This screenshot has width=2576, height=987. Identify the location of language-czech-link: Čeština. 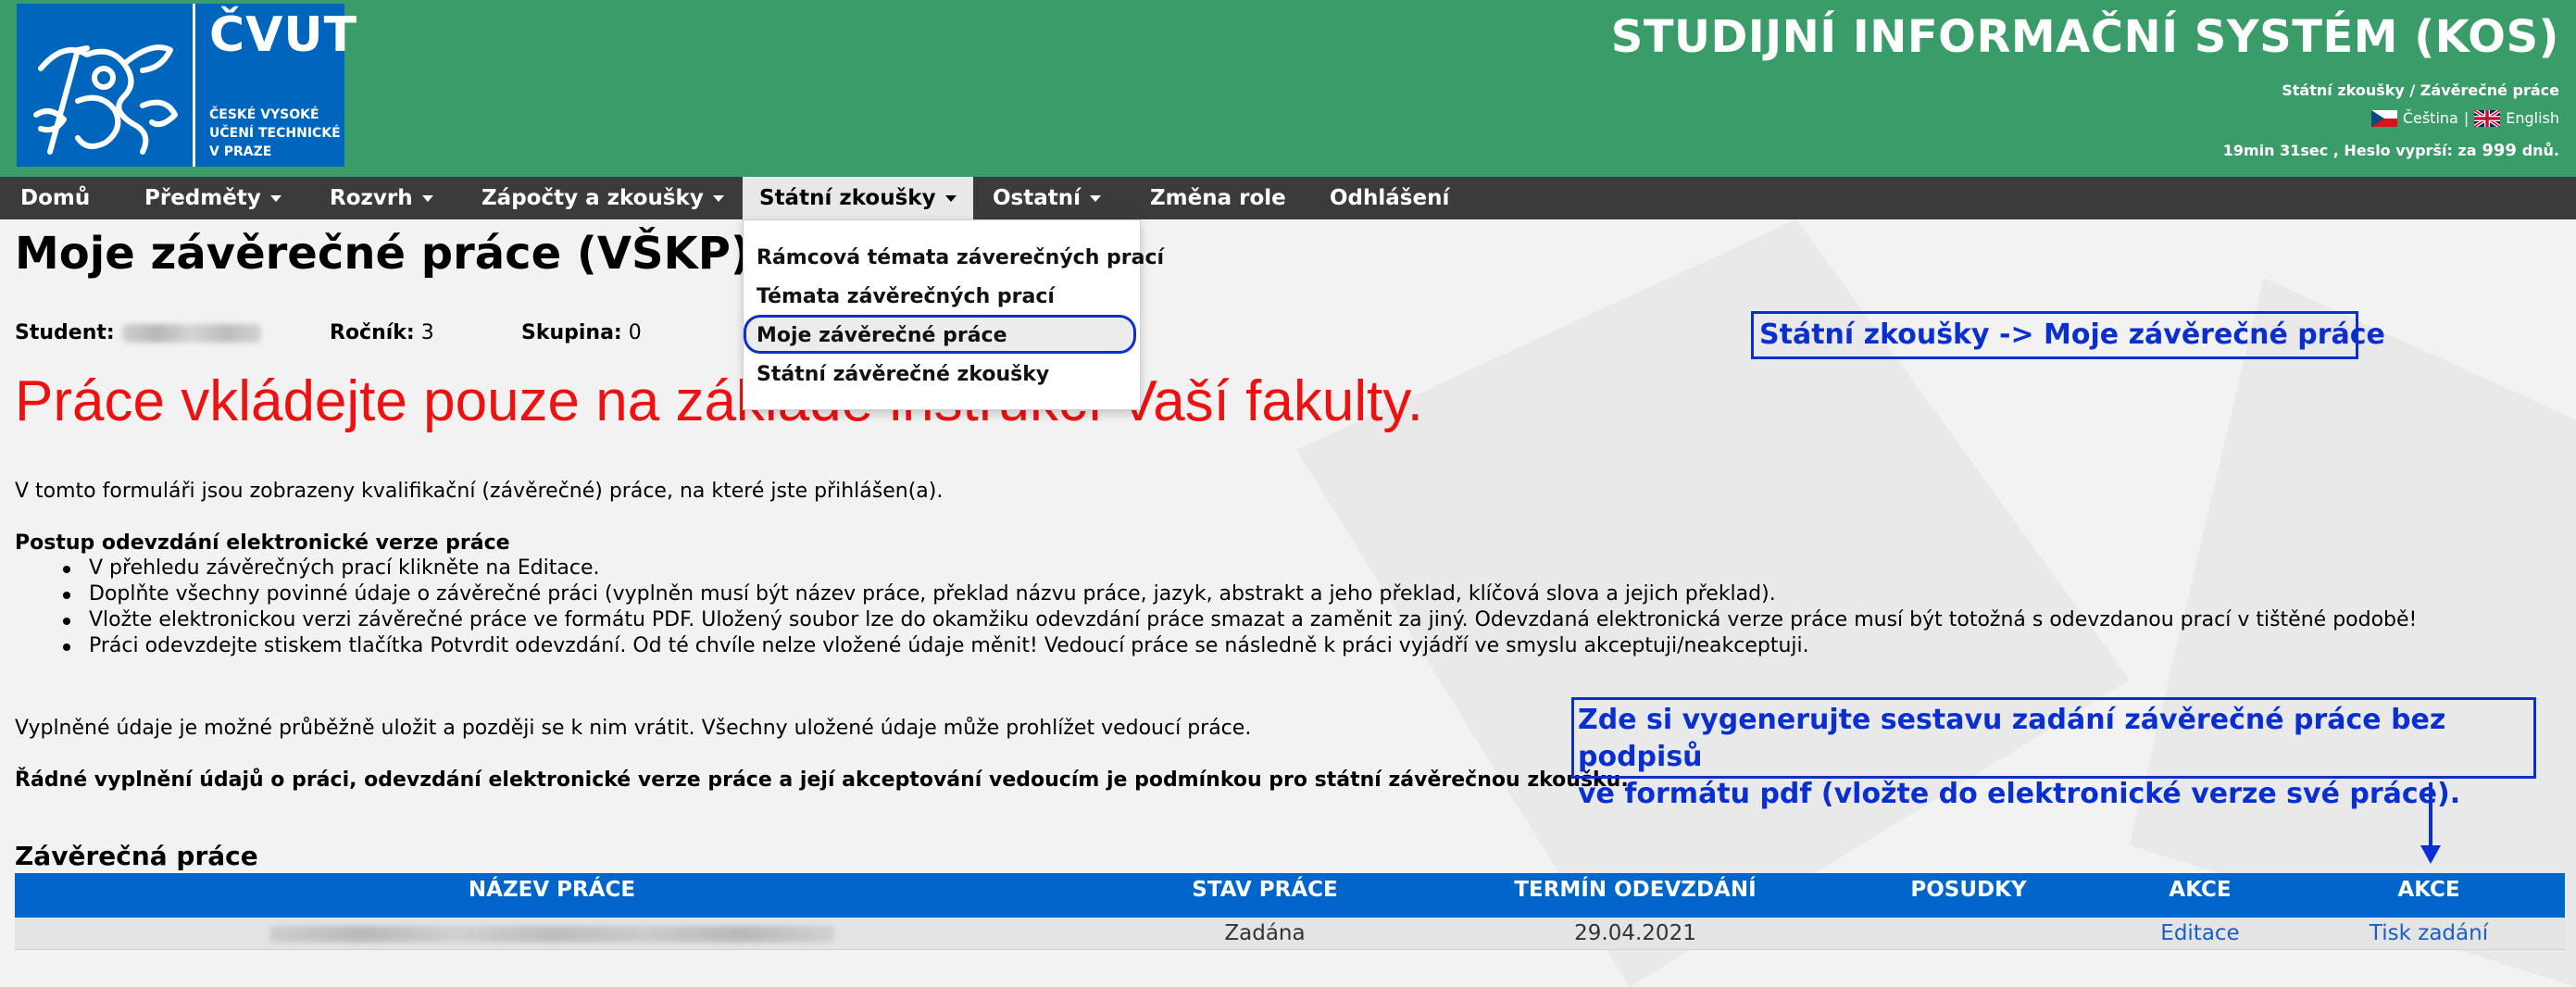
(2431, 118).